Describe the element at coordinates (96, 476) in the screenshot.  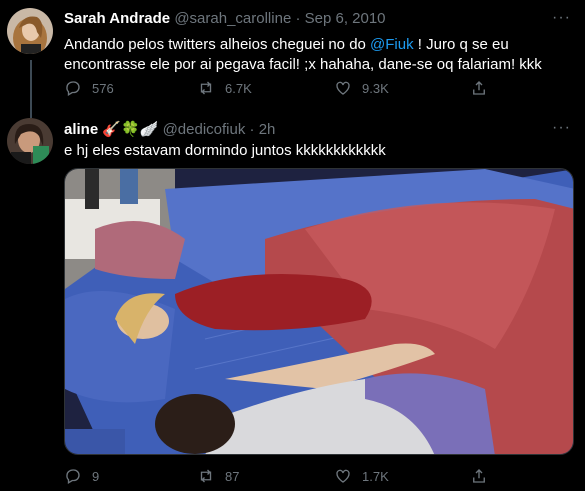
I see `reply-count: 9` at that location.